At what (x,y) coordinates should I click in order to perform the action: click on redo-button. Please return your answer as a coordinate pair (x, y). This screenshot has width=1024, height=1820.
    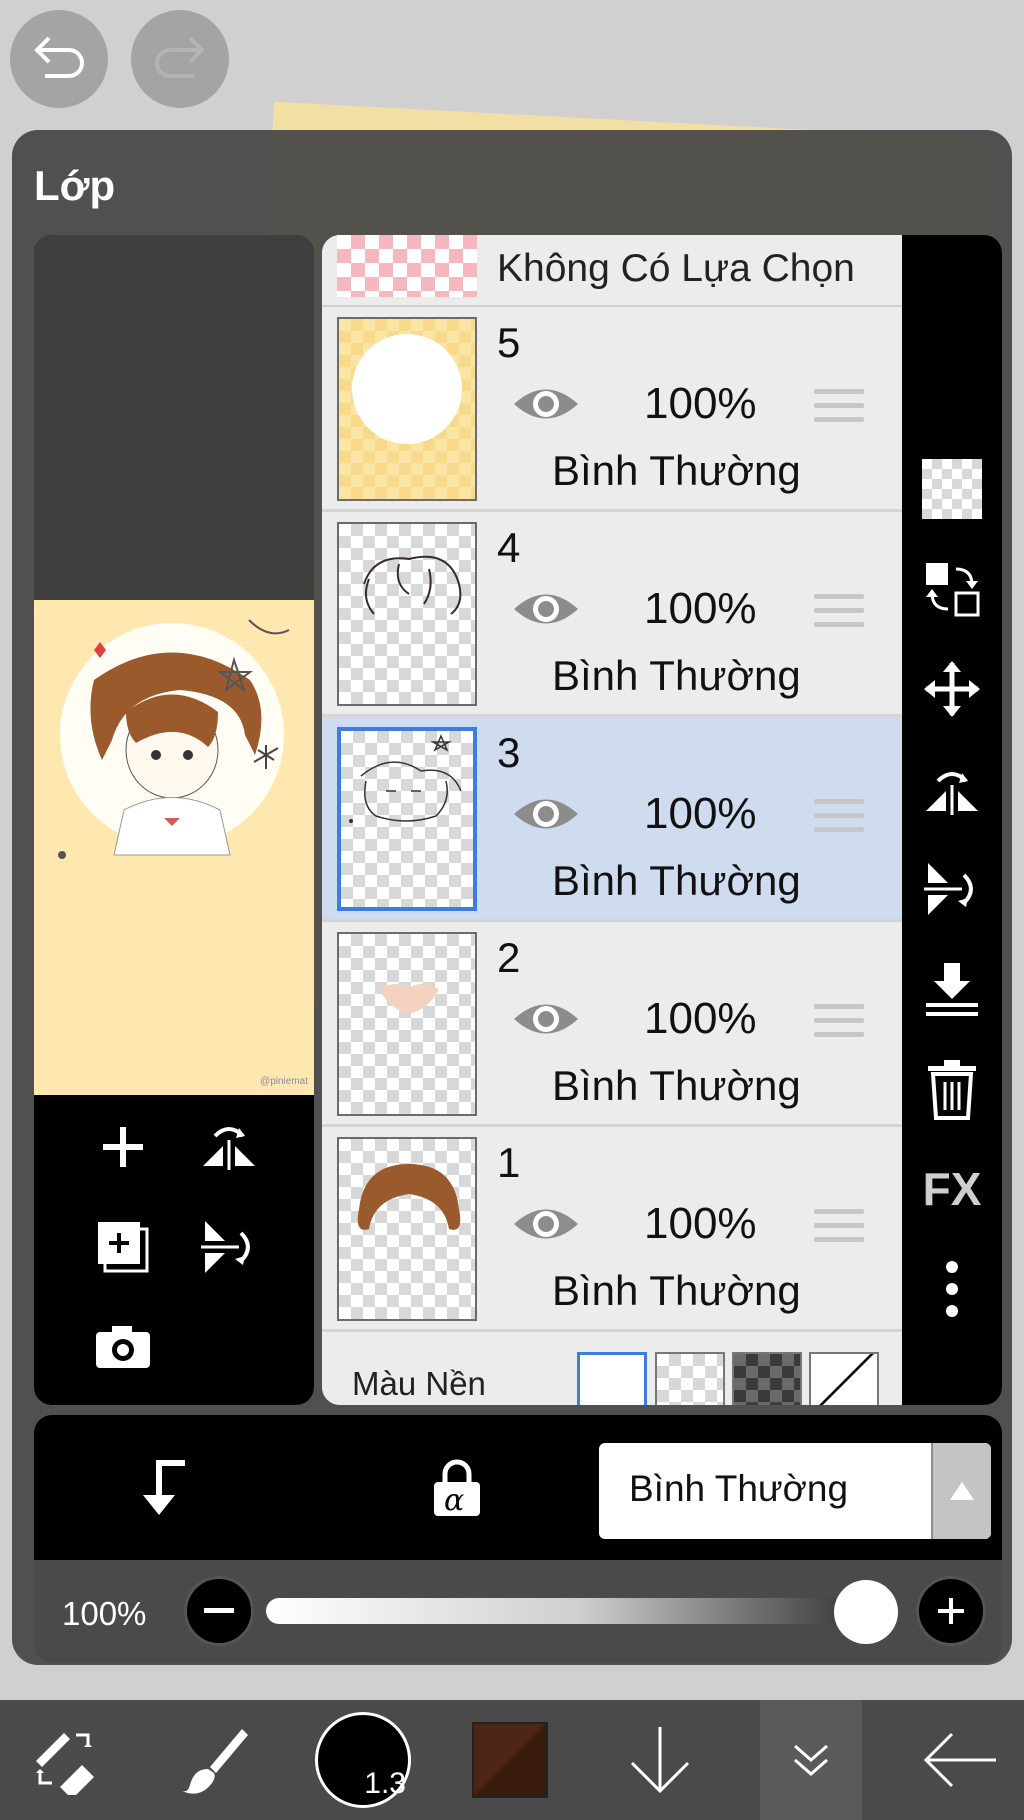
    Looking at the image, I should click on (180, 59).